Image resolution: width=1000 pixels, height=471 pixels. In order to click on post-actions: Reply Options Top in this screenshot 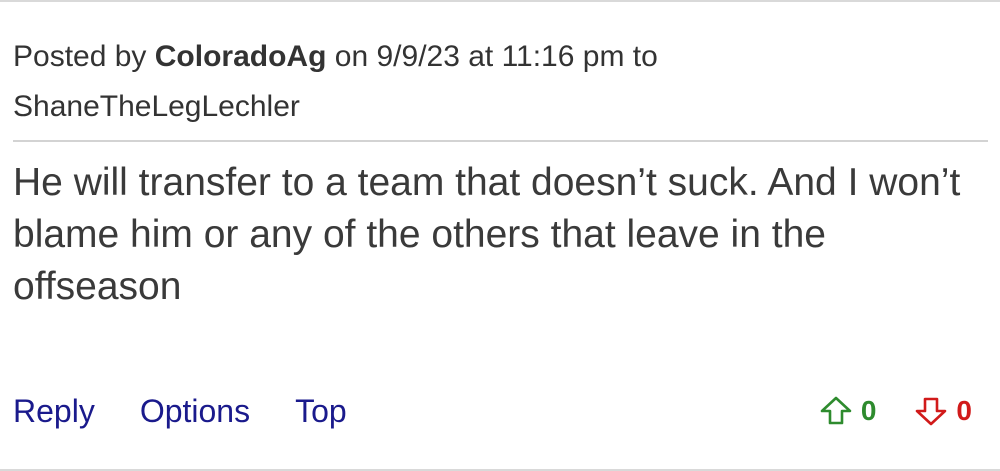, I will do `click(202, 411)`.